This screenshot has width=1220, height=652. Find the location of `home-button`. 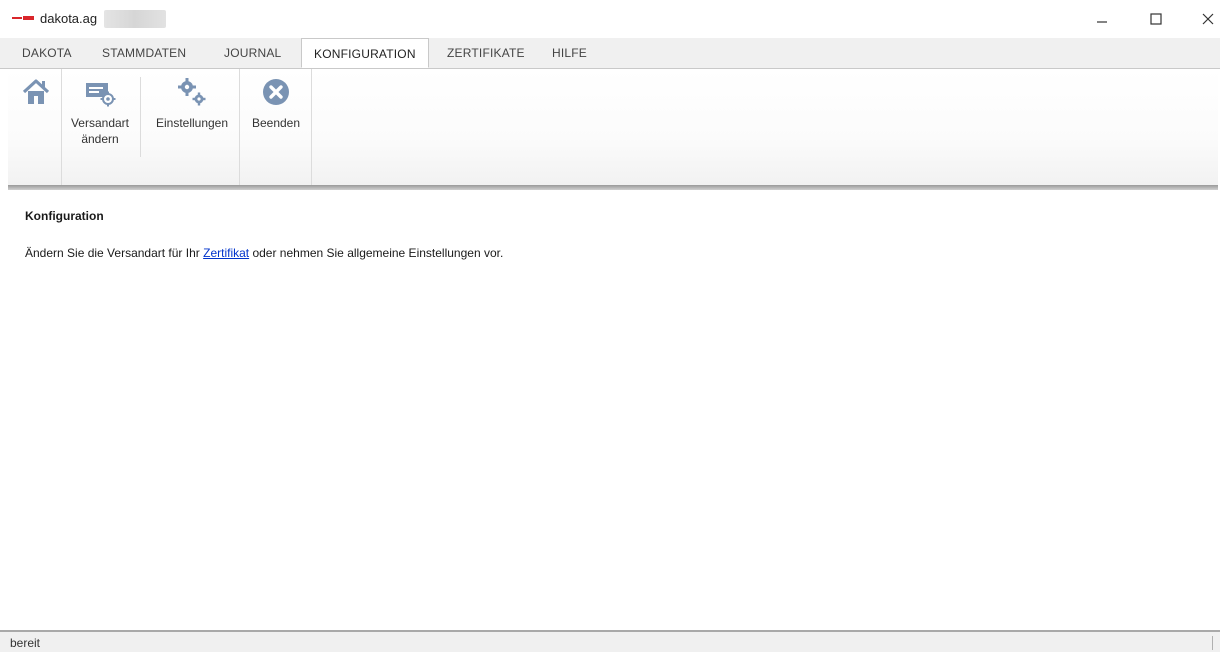

home-button is located at coordinates (36, 92).